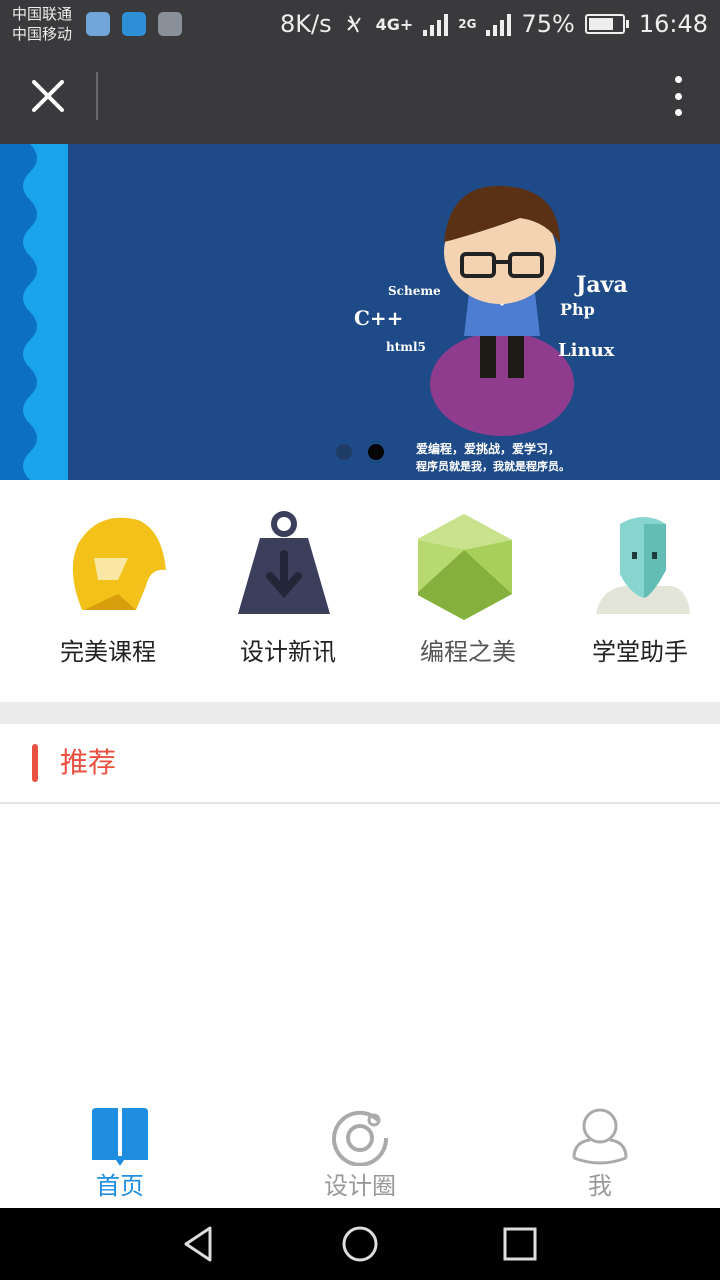  I want to click on entry-label: 编程之美, so click(468, 652).